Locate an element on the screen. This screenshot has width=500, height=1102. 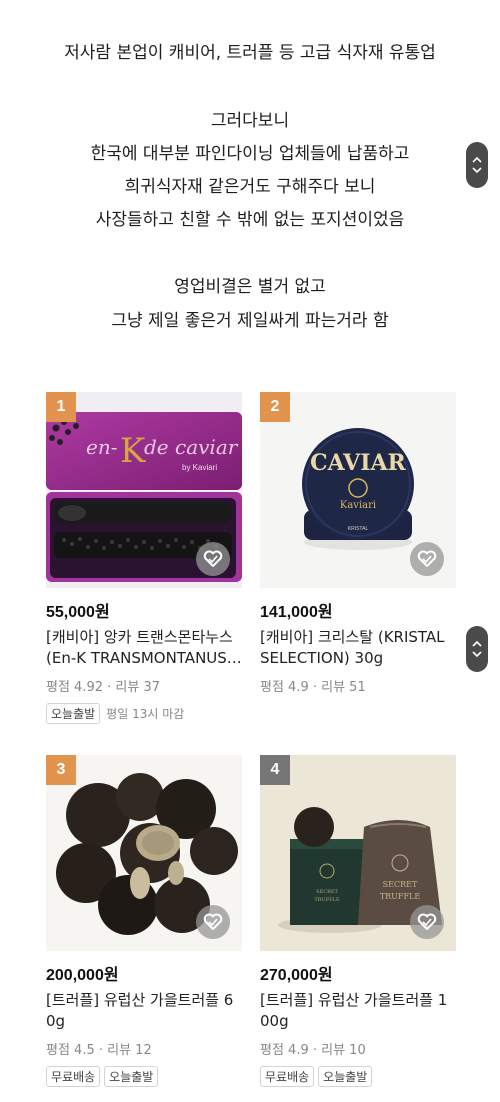
product-rating: 평점 4.9 · 리뷰 51 is located at coordinates (313, 687).